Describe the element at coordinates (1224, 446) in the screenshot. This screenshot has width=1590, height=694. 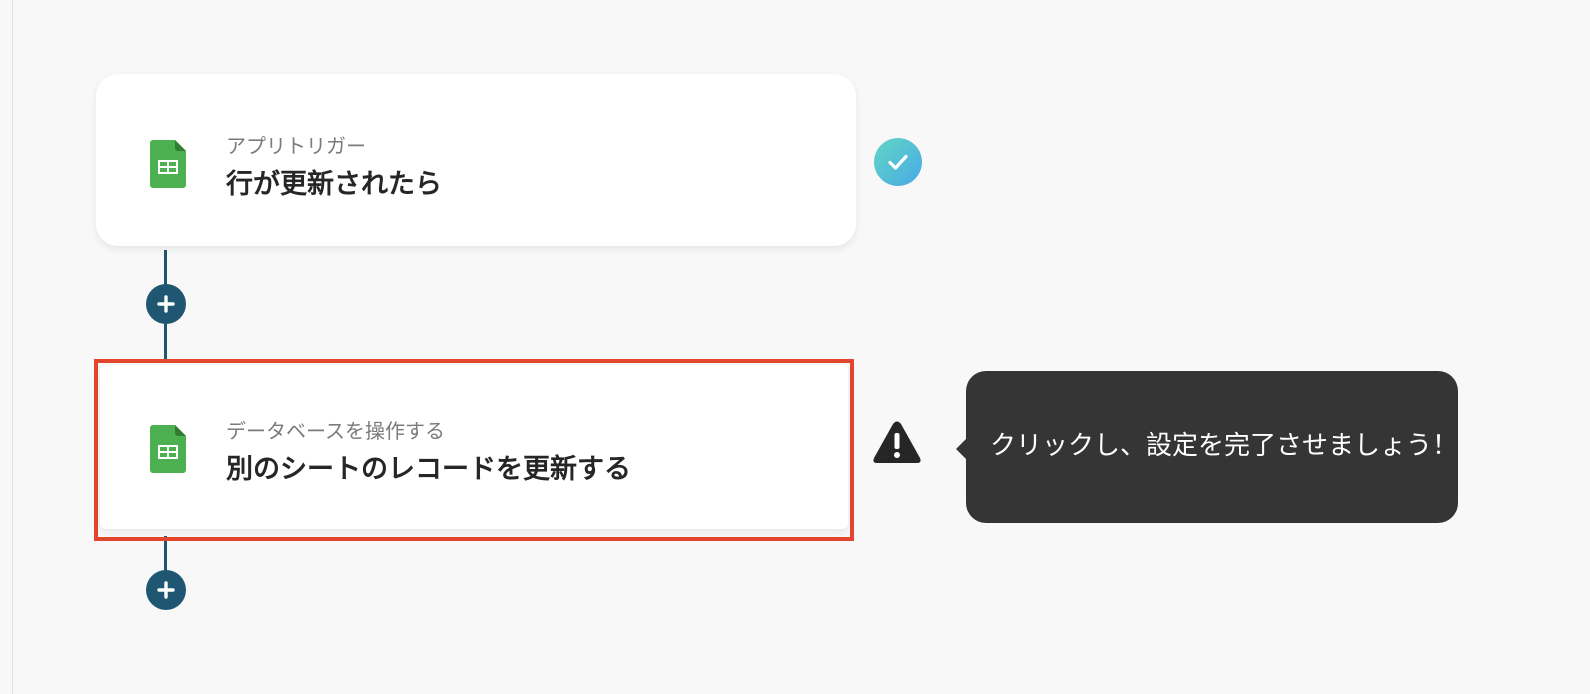
I see `tooltip-text: クリックし、設定を完了させましょう！` at that location.